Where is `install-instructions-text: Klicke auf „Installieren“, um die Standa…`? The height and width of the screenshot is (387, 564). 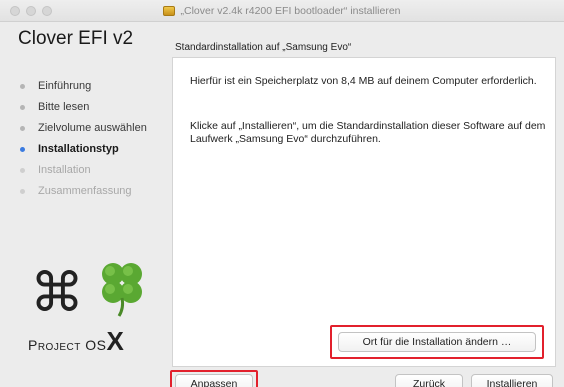 install-instructions-text: Klicke auf „Installieren“, um die Standa… is located at coordinates (368, 132).